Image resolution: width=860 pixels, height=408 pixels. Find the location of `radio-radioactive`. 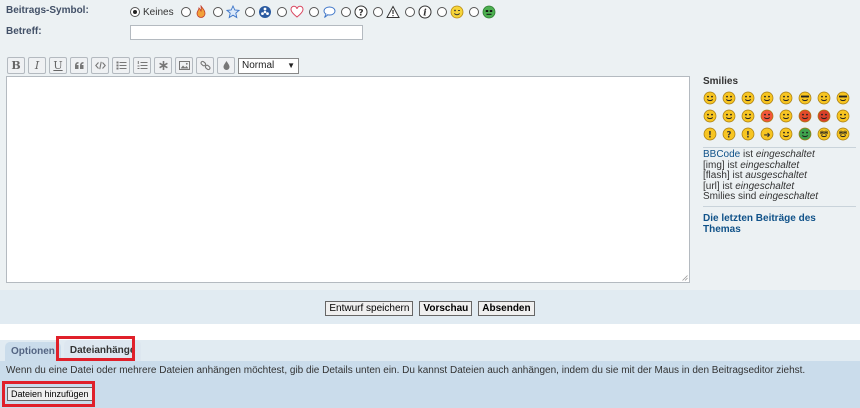

radio-radioactive is located at coordinates (249, 12).